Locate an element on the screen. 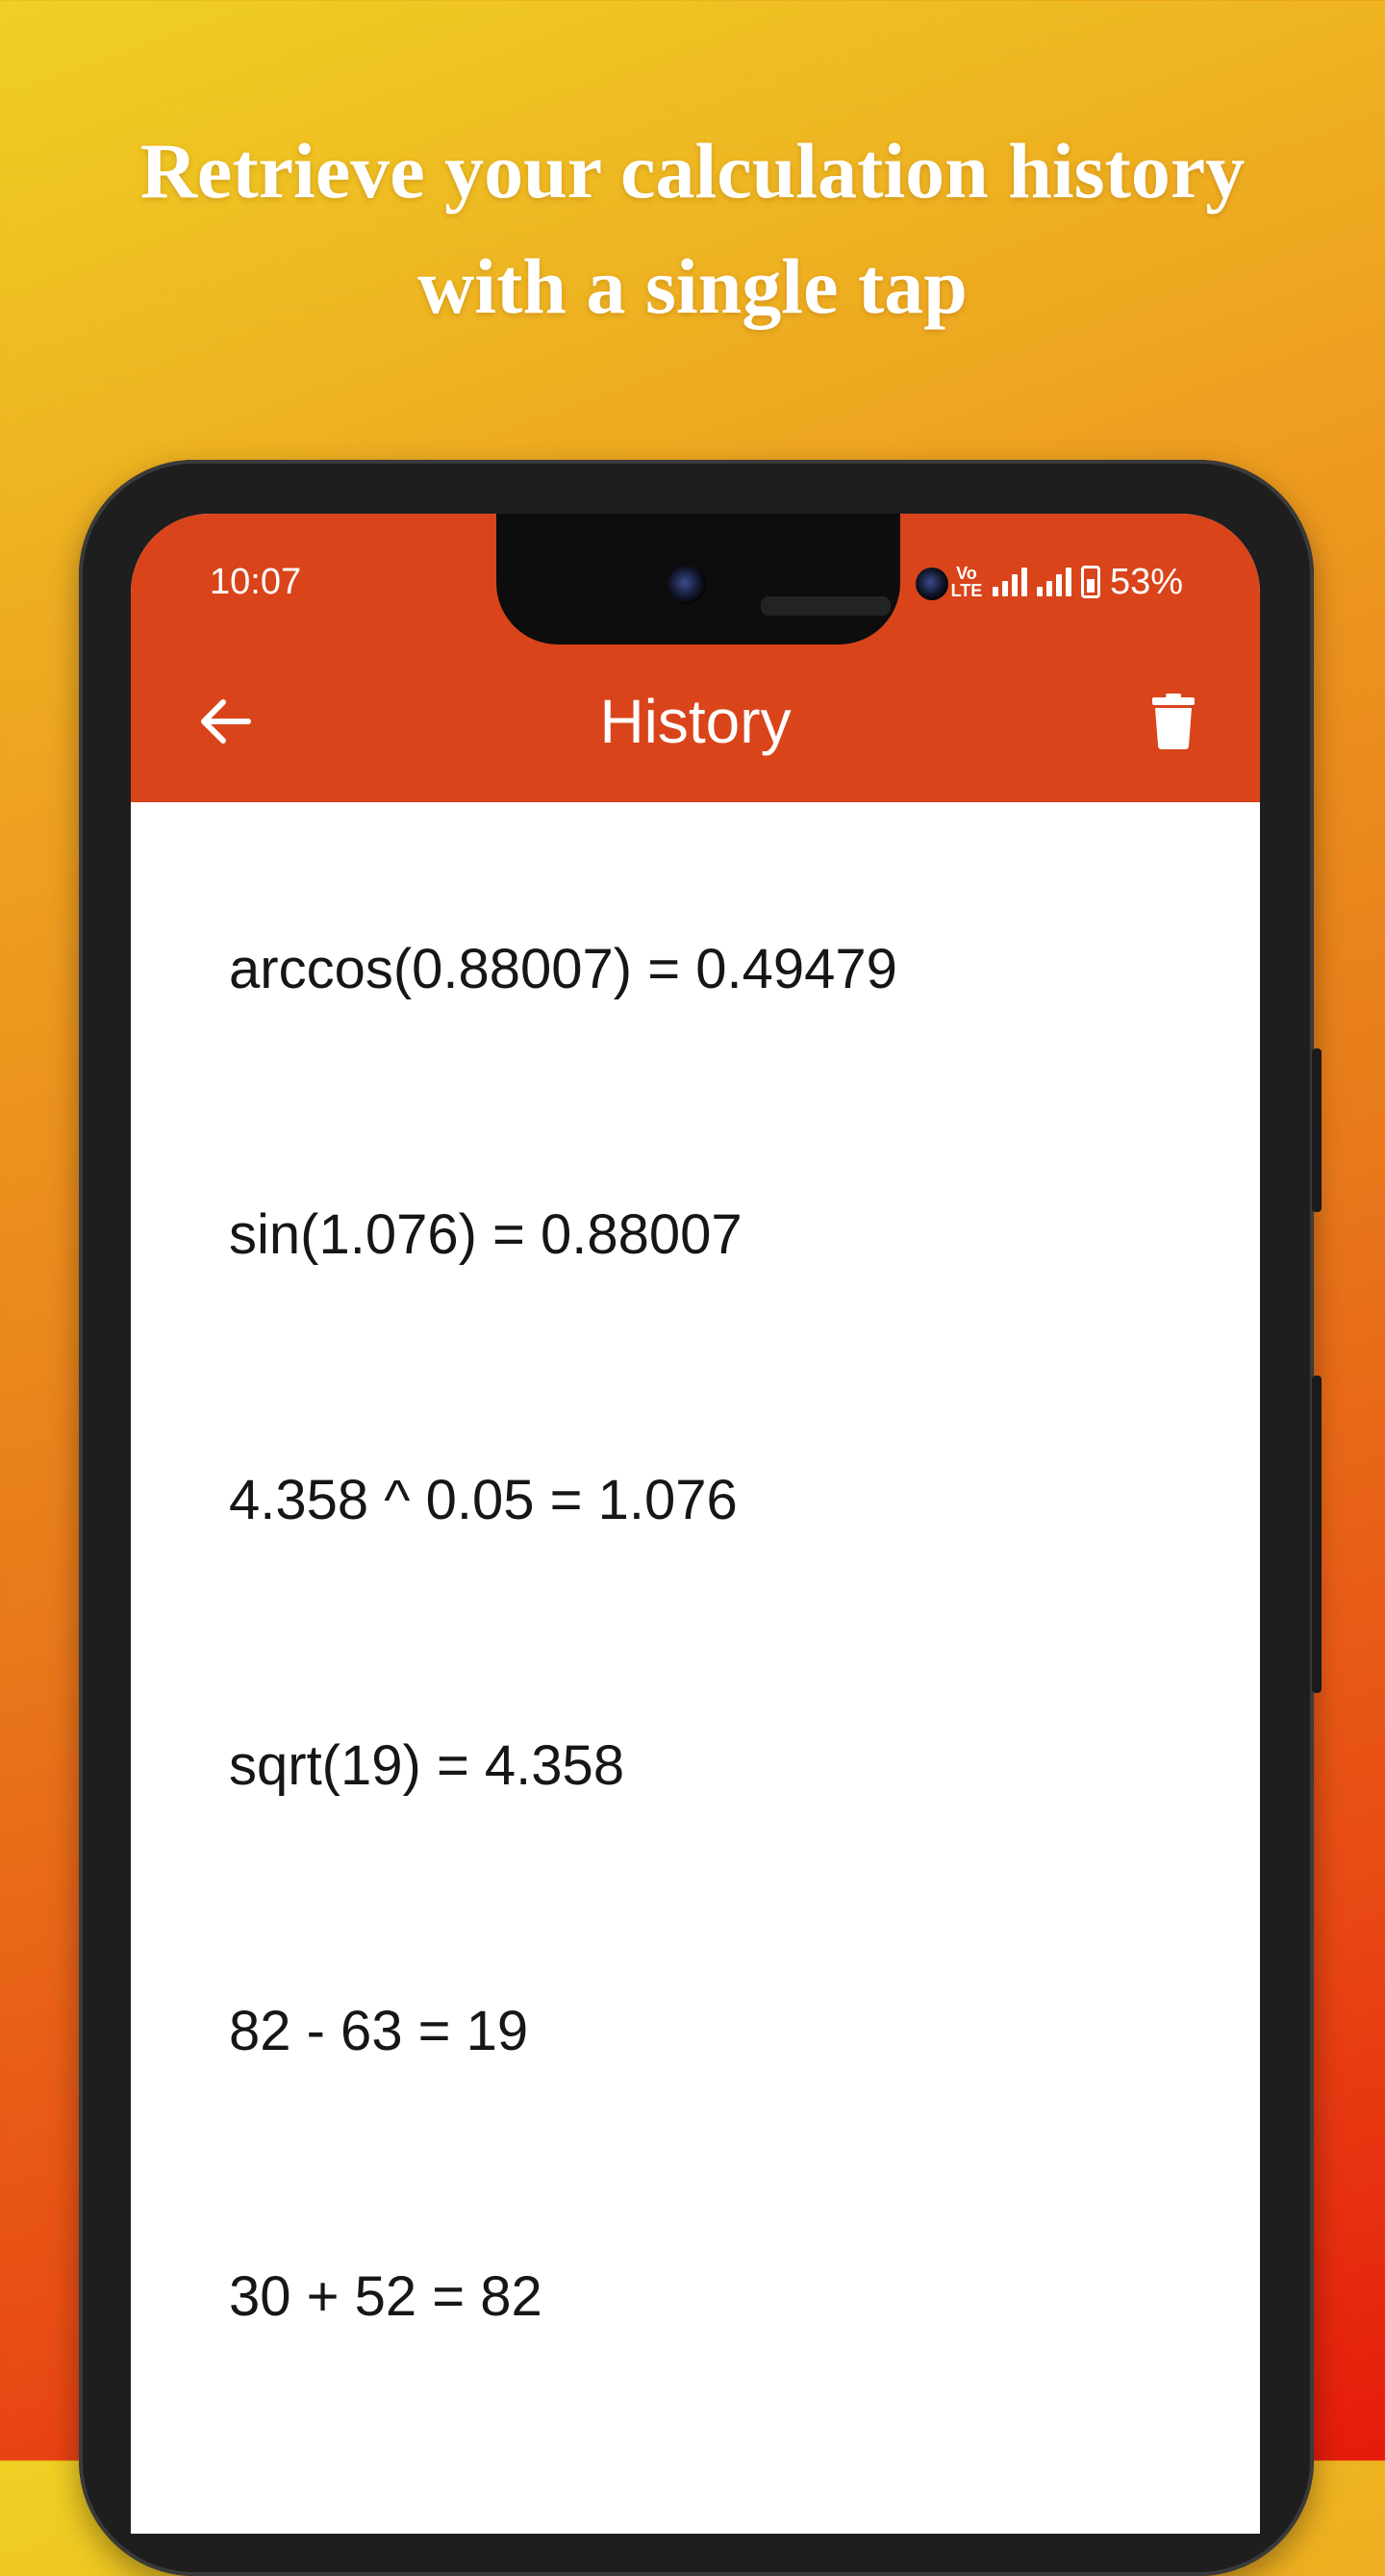 This screenshot has width=1385, height=2576. volte-label: Vo LTE is located at coordinates (966, 582).